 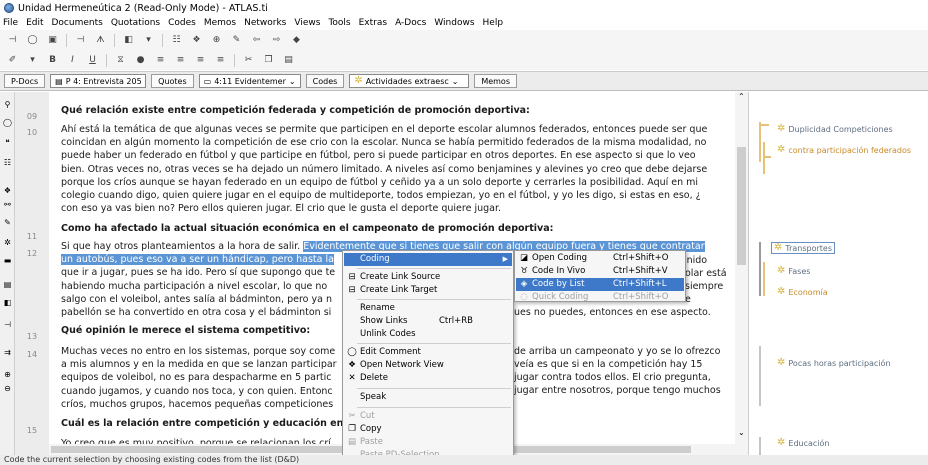 I want to click on copy-icon: ❐, so click(x=268, y=60).